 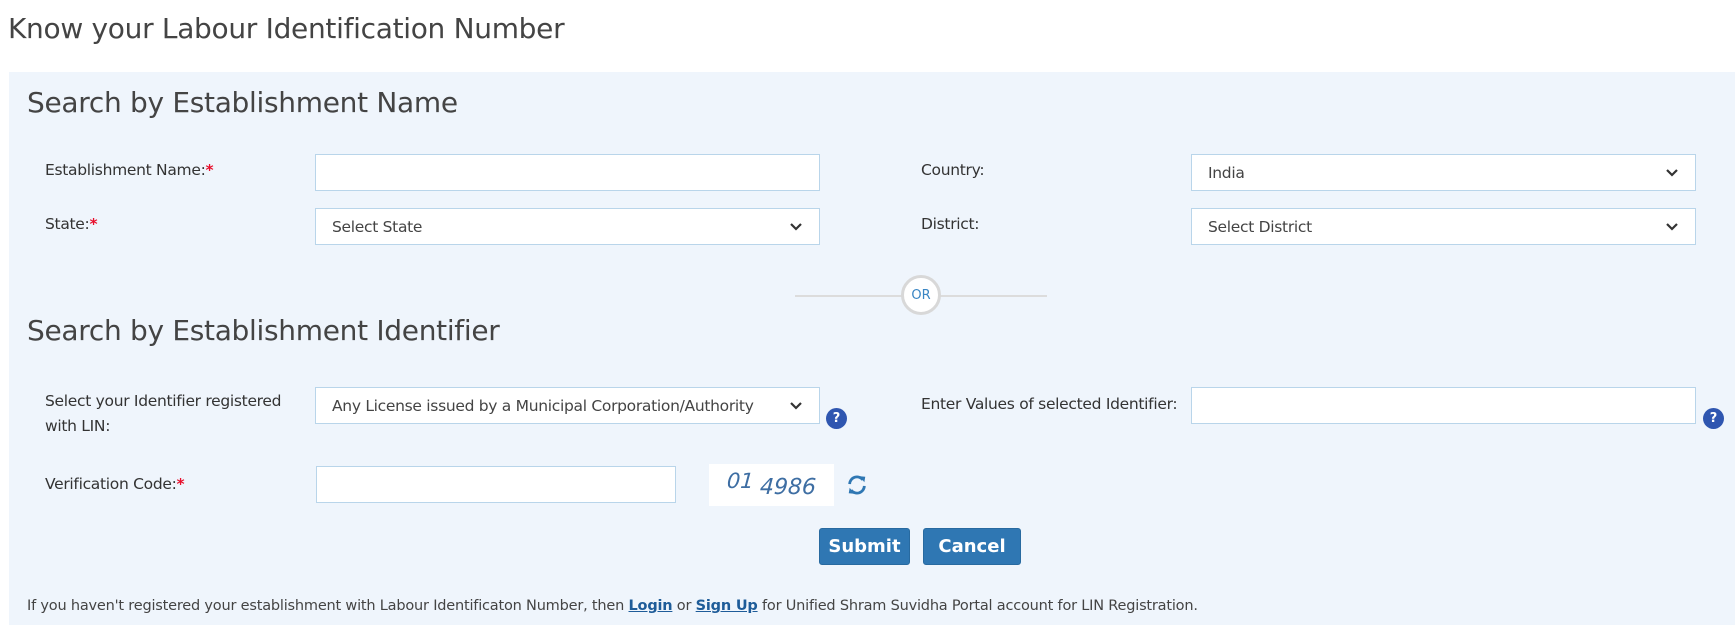 I want to click on country-label: Country:, so click(x=953, y=170).